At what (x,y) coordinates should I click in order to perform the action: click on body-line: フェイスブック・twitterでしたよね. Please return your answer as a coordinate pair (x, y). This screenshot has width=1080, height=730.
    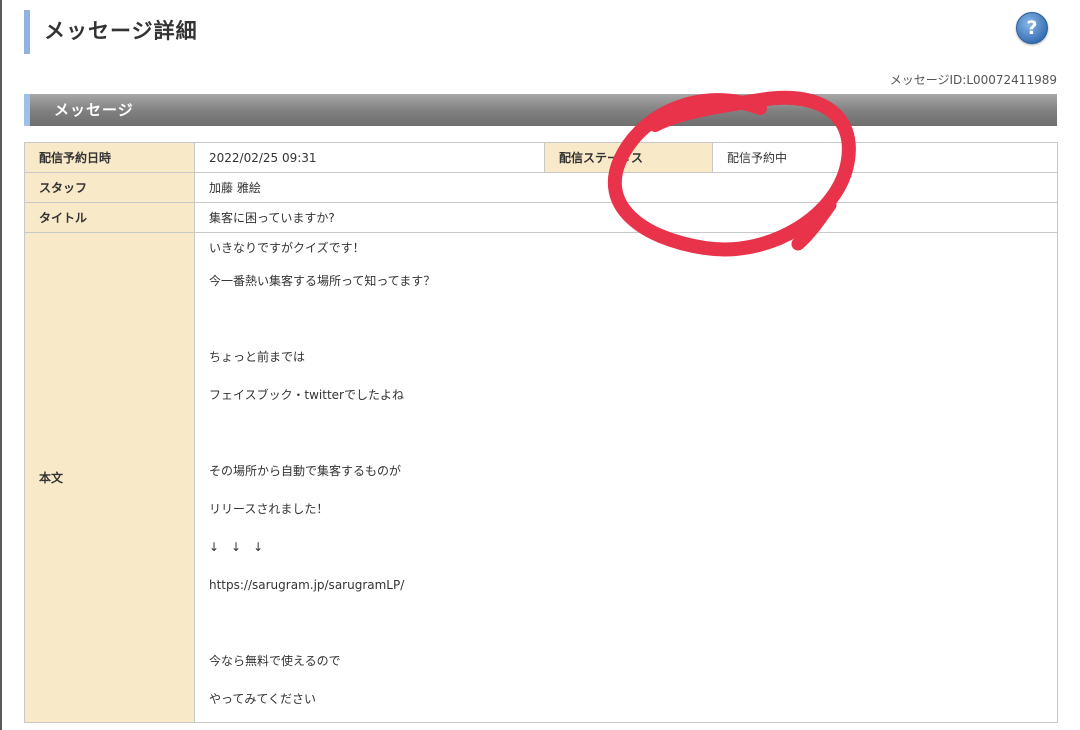
    Looking at the image, I should click on (306, 395).